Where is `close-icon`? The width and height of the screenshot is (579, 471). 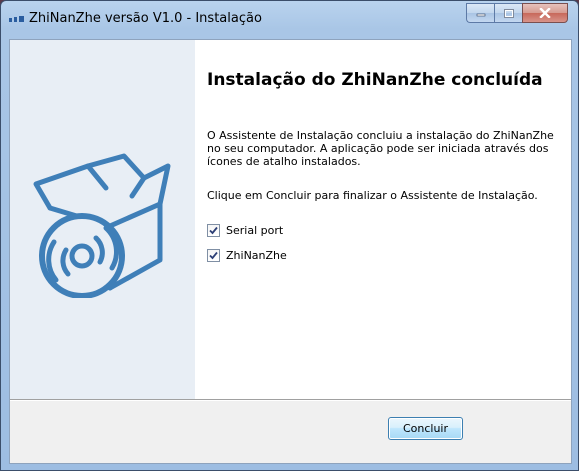
close-icon is located at coordinates (545, 13).